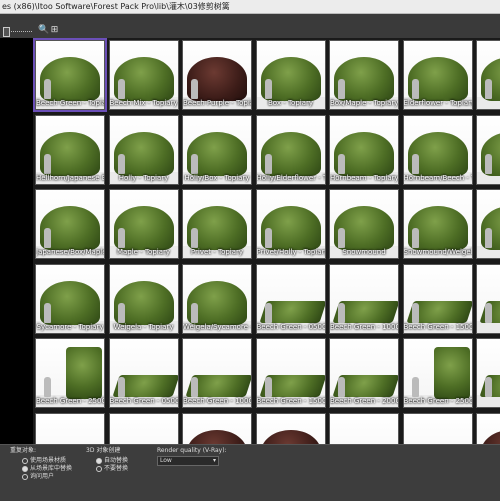 Image resolution: width=500 pixels, height=501 pixels. Describe the element at coordinates (217, 75) in the screenshot. I see `library-thumbnail: Beech Purple - Topiary` at that location.